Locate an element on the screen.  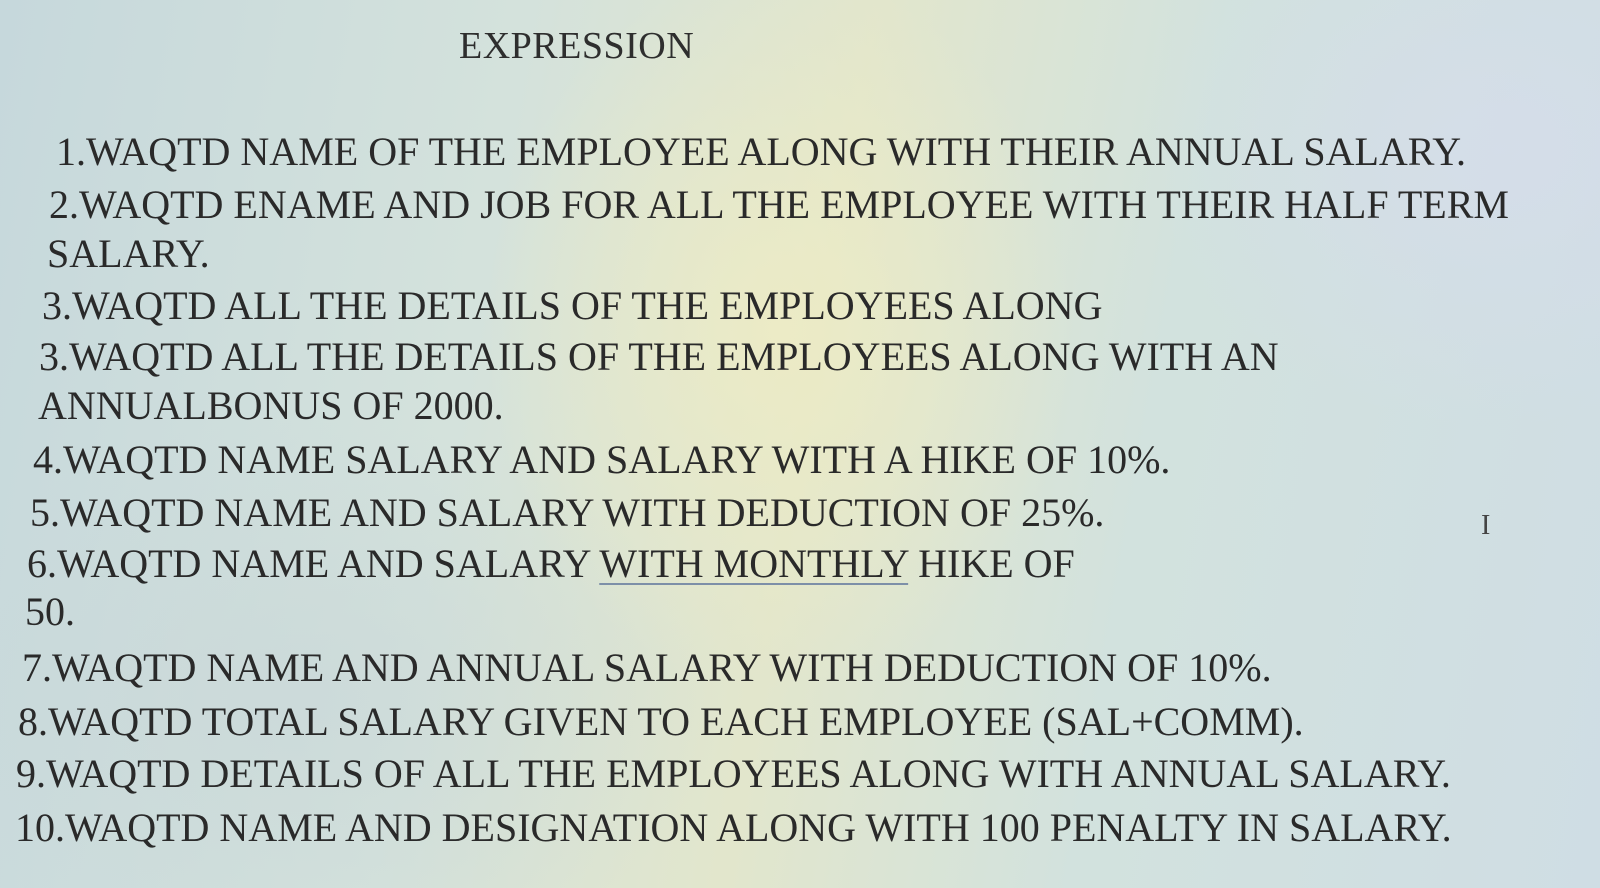
slide-title: EXPRESSION is located at coordinates (577, 46).